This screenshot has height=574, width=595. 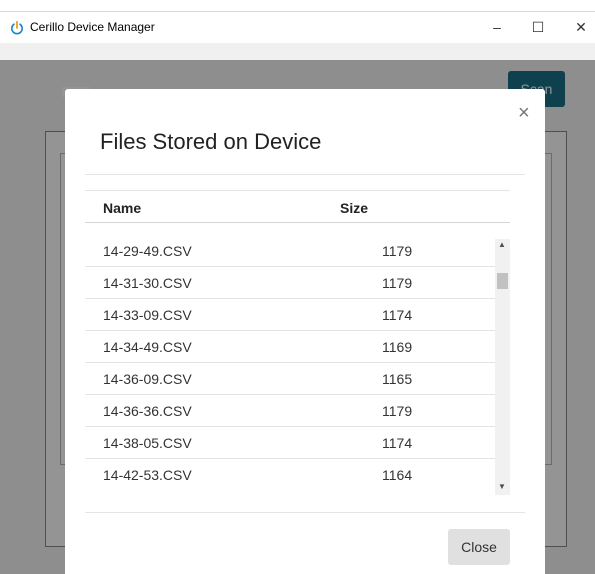 I want to click on file-name: 14-29-49.CSV, so click(x=147, y=251).